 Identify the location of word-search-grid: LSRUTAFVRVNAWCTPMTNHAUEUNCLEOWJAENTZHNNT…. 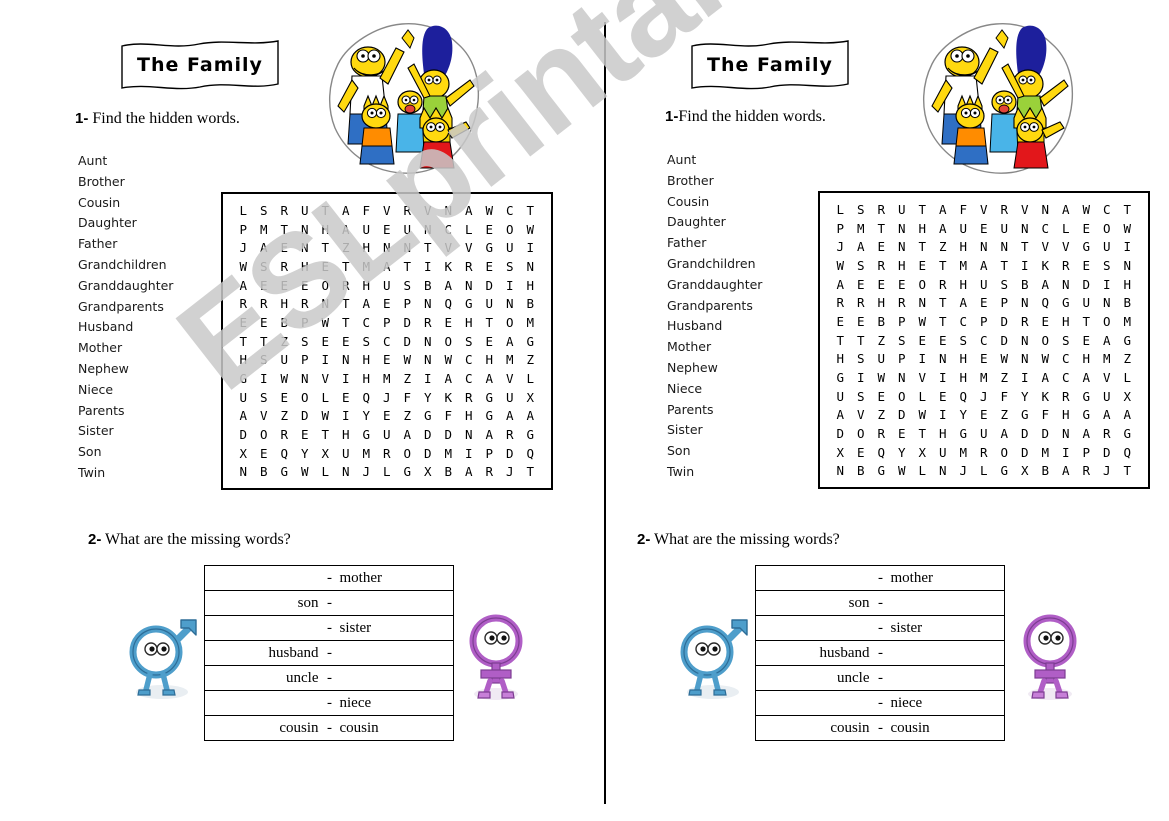
(387, 341).